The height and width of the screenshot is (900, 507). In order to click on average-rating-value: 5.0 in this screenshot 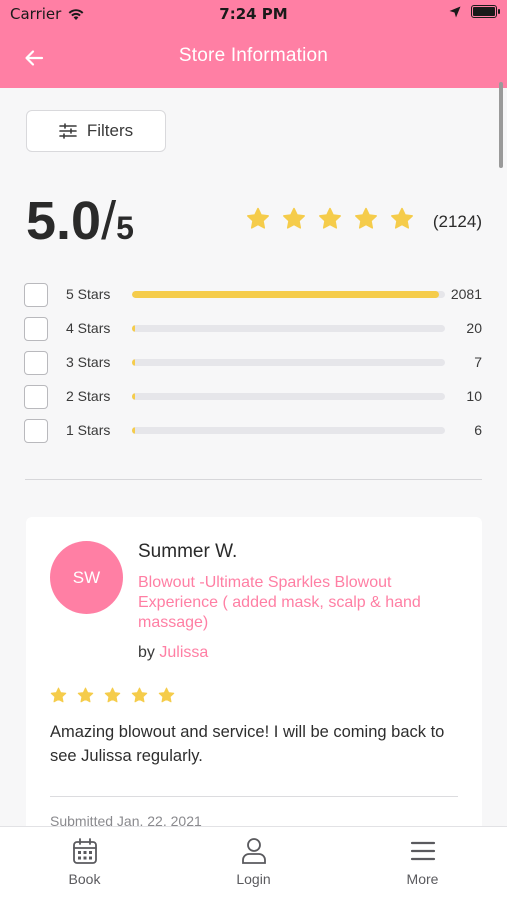, I will do `click(64, 221)`.